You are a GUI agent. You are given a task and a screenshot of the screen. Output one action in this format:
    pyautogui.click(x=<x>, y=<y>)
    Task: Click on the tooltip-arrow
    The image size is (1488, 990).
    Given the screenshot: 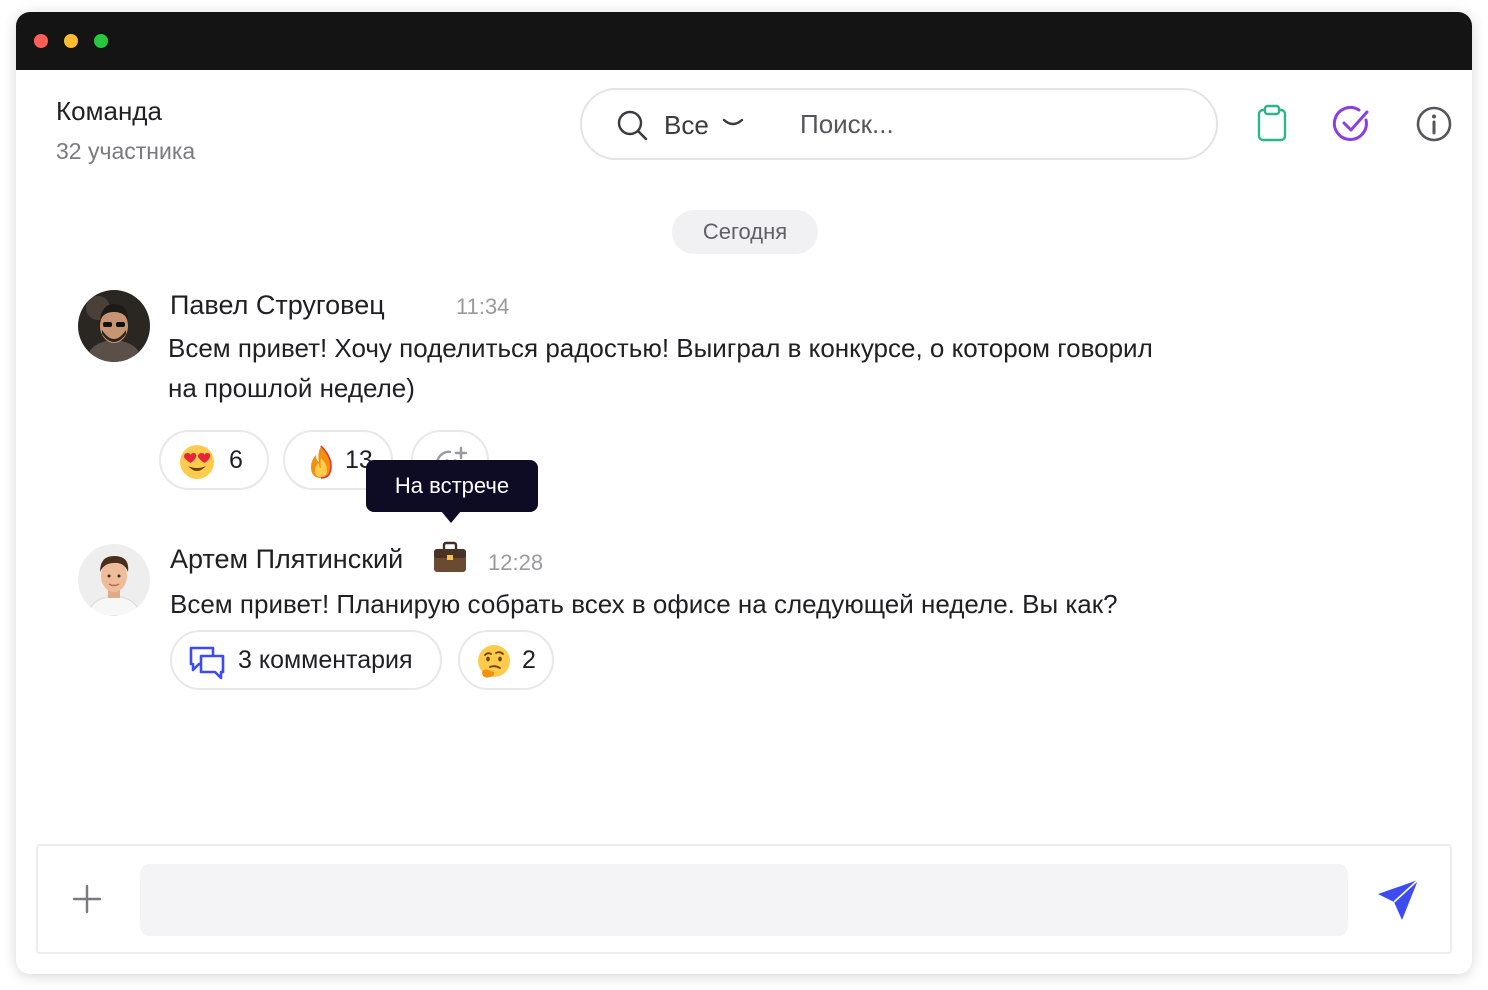 What is the action you would take?
    pyautogui.click(x=451, y=517)
    